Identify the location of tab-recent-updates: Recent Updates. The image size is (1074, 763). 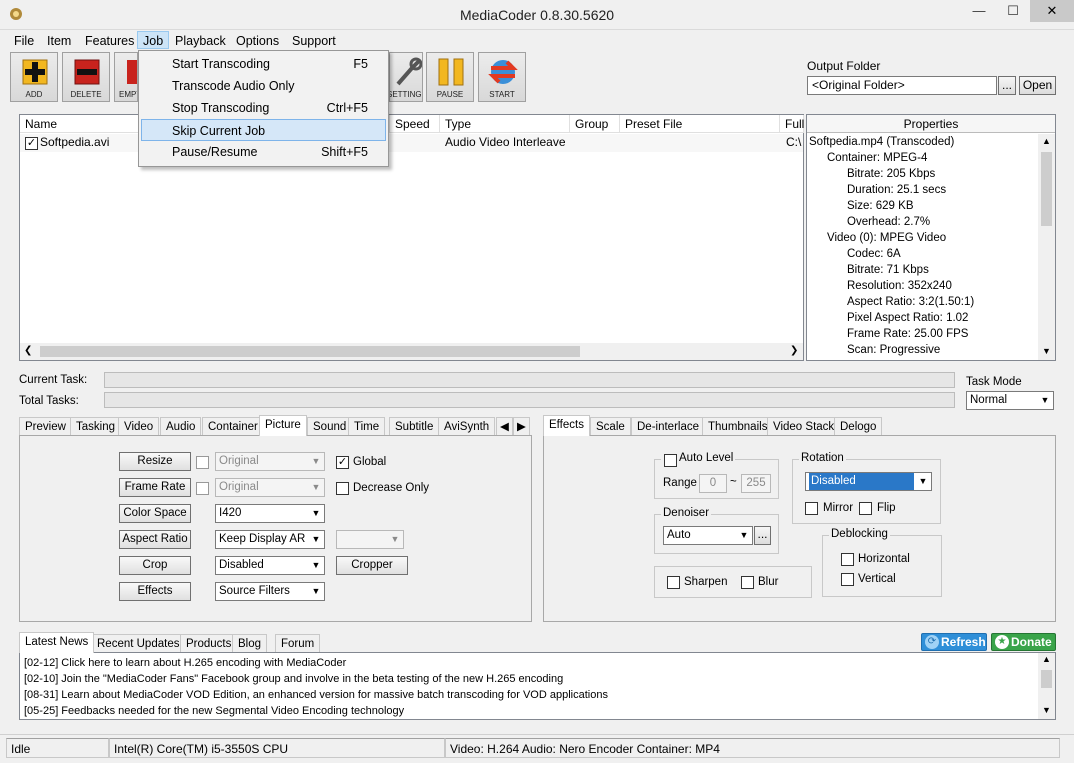
(138, 643).